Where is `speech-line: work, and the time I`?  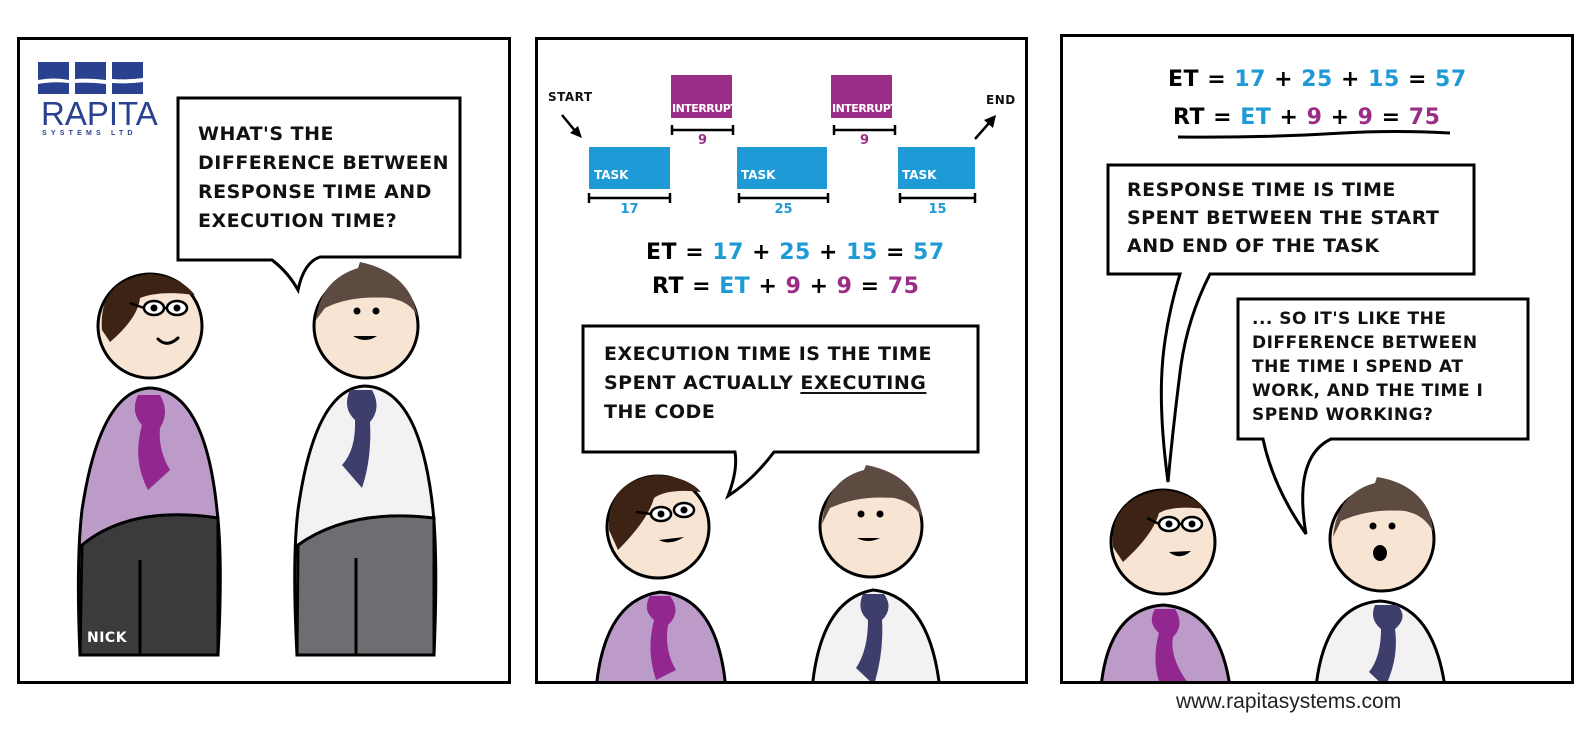 speech-line: work, and the time I is located at coordinates (1368, 391).